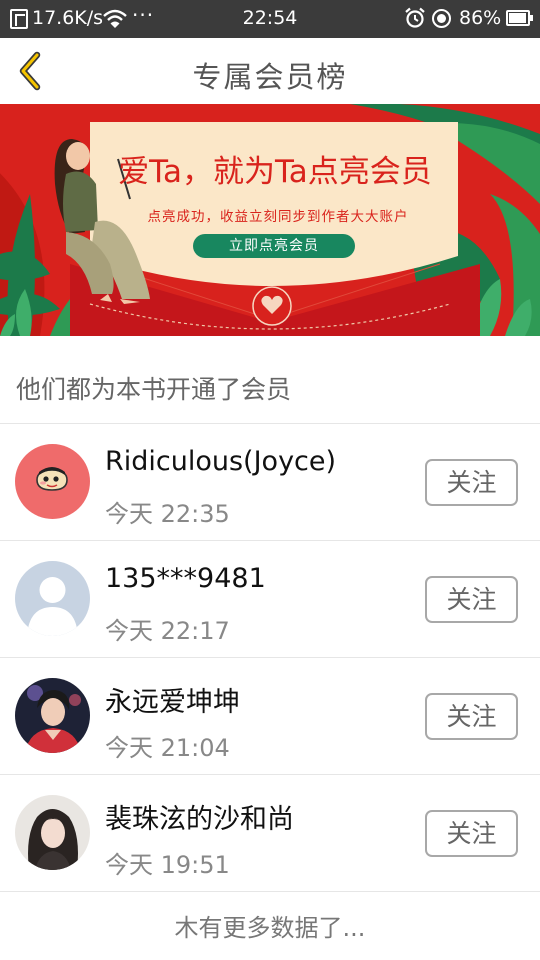  Describe the element at coordinates (274, 246) in the screenshot. I see `light-up-member-button: 立即点亮会员` at that location.